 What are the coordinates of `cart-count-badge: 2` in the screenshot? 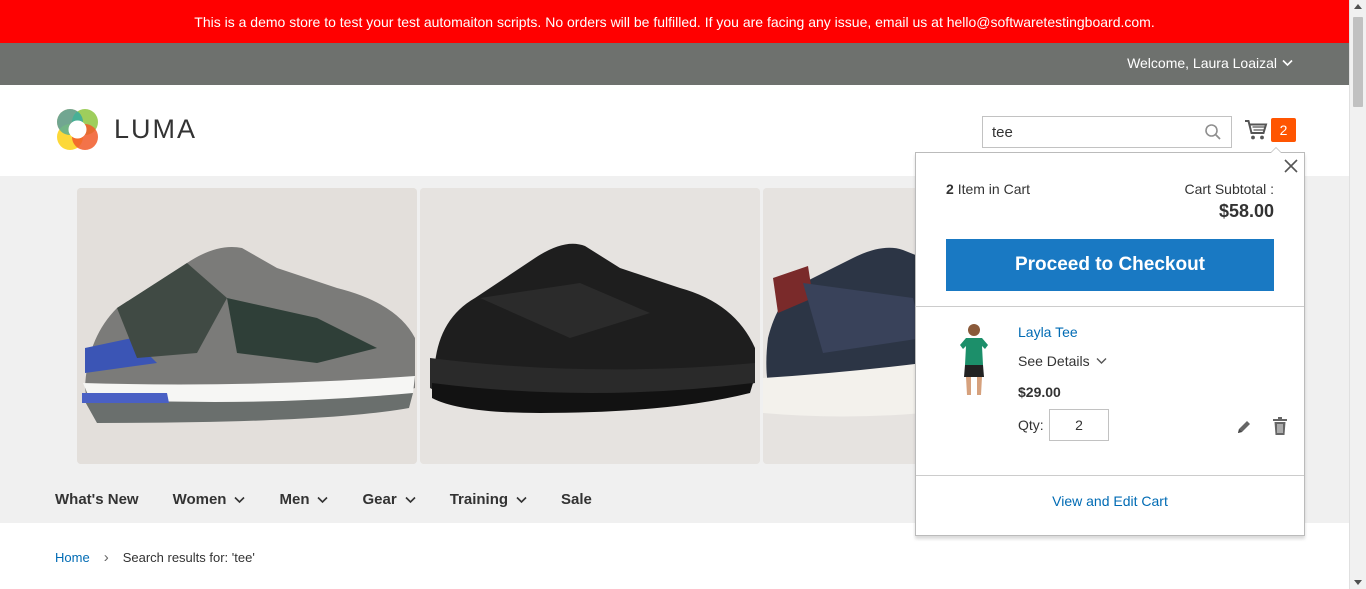 It's located at (1283, 130).